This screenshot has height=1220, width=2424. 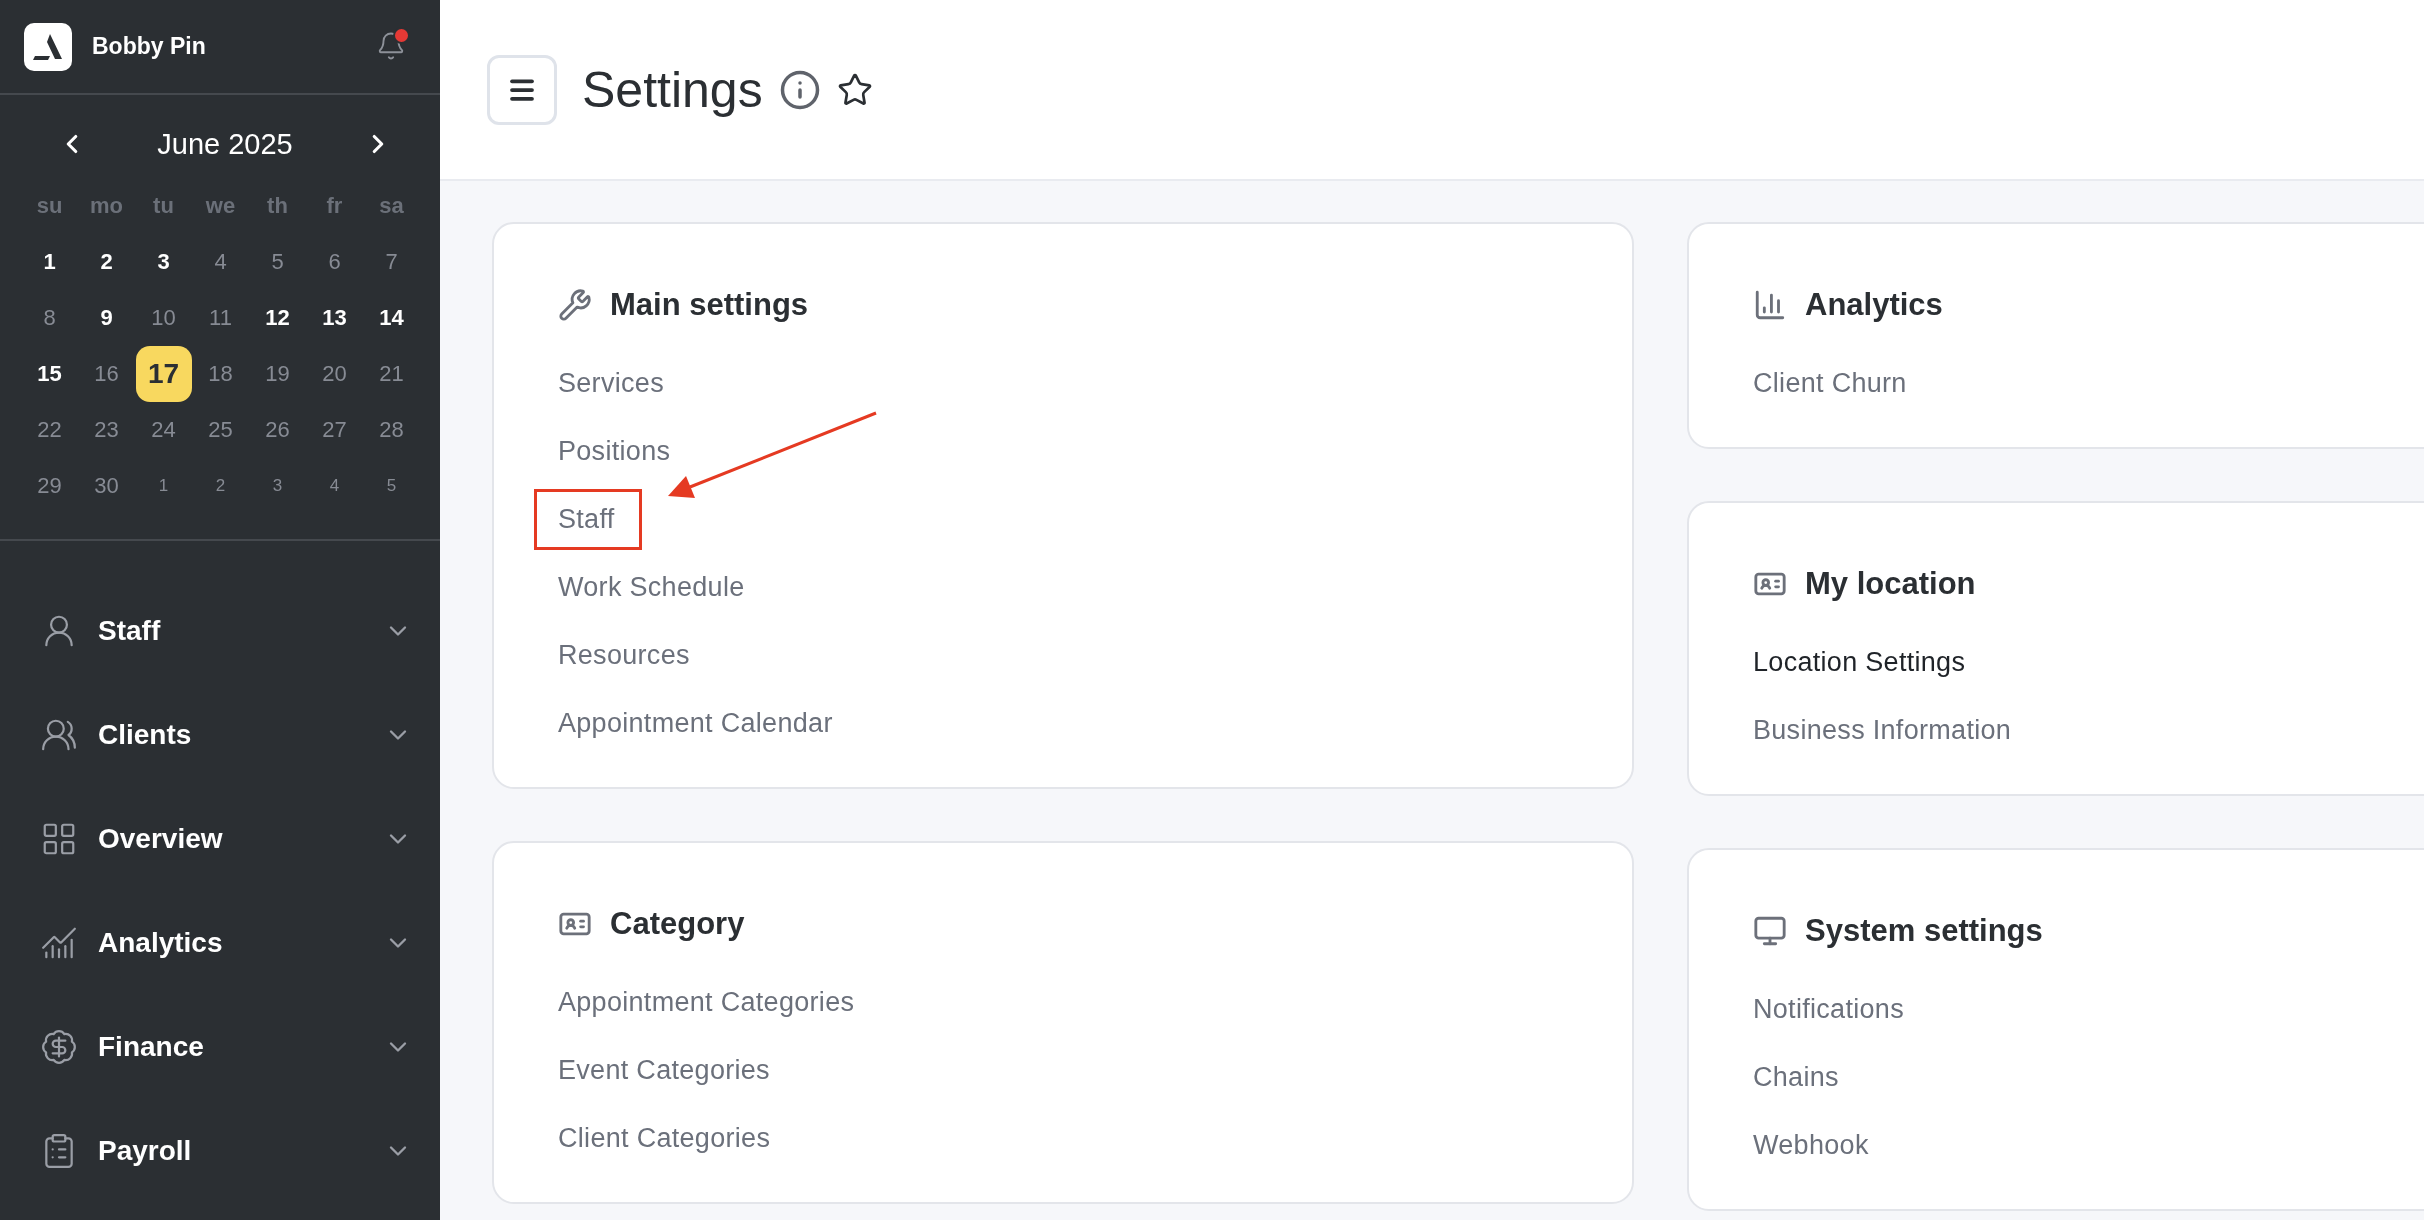 What do you see at coordinates (49, 206) in the screenshot?
I see `weekday-label: su` at bounding box center [49, 206].